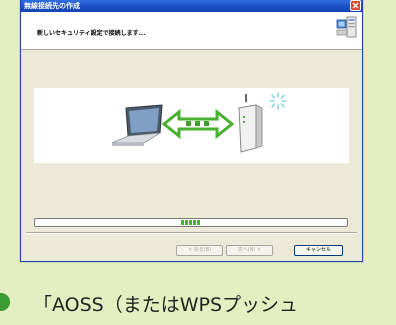 This screenshot has width=396, height=325. Describe the element at coordinates (166, 305) in the screenshot. I see `instruction-caption: 「AOSS（またはWPSプッシュ` at that location.